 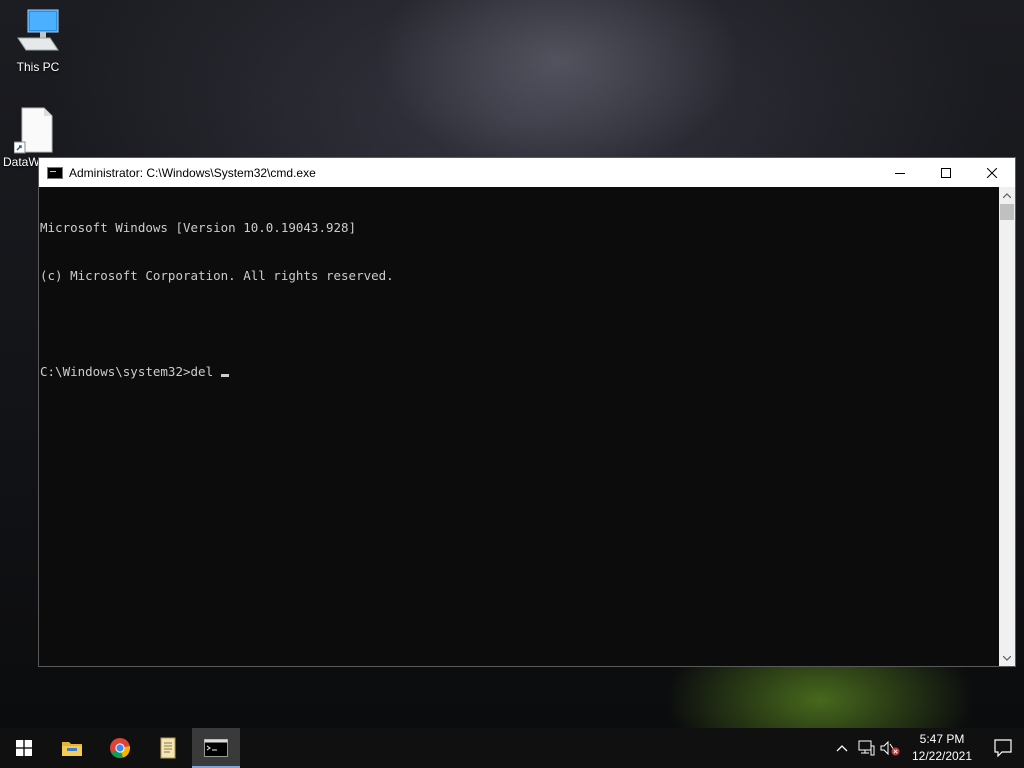 I want to click on clock-date: 12/22/2021, so click(x=942, y=756).